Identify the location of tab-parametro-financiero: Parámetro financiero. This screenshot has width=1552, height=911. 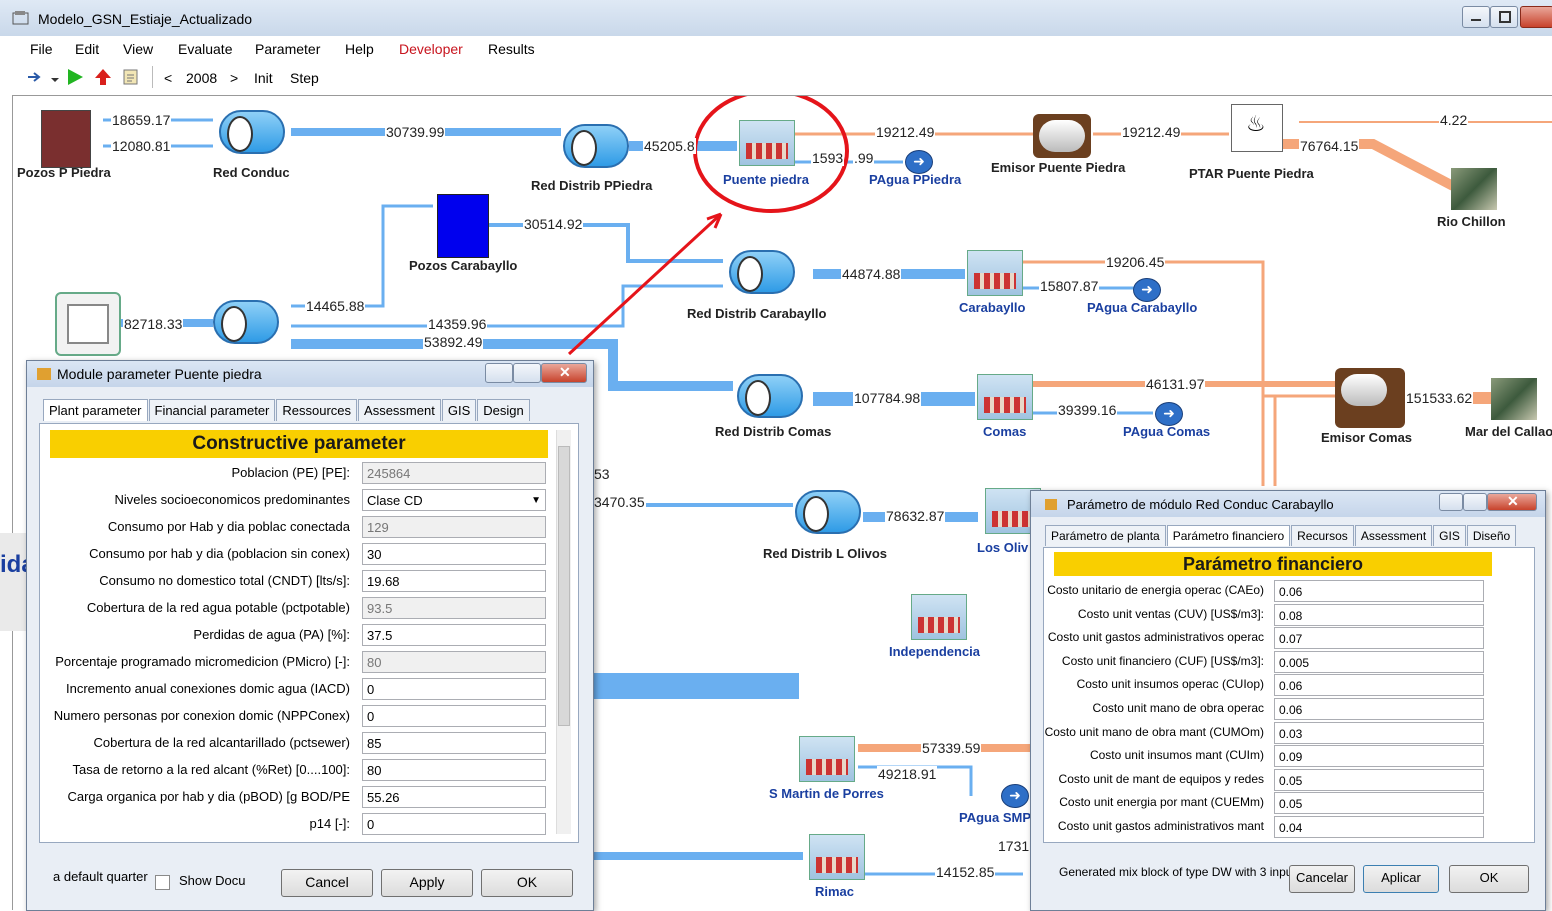
(1228, 535).